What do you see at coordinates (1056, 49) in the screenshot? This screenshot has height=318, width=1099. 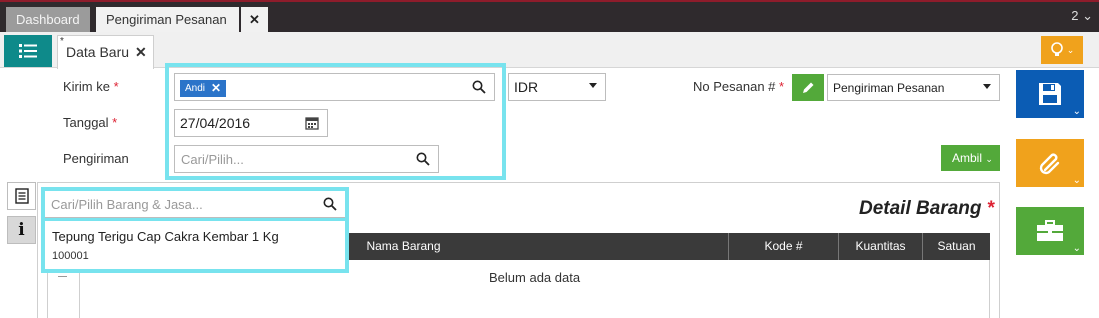 I see `lightbulb-icon` at bounding box center [1056, 49].